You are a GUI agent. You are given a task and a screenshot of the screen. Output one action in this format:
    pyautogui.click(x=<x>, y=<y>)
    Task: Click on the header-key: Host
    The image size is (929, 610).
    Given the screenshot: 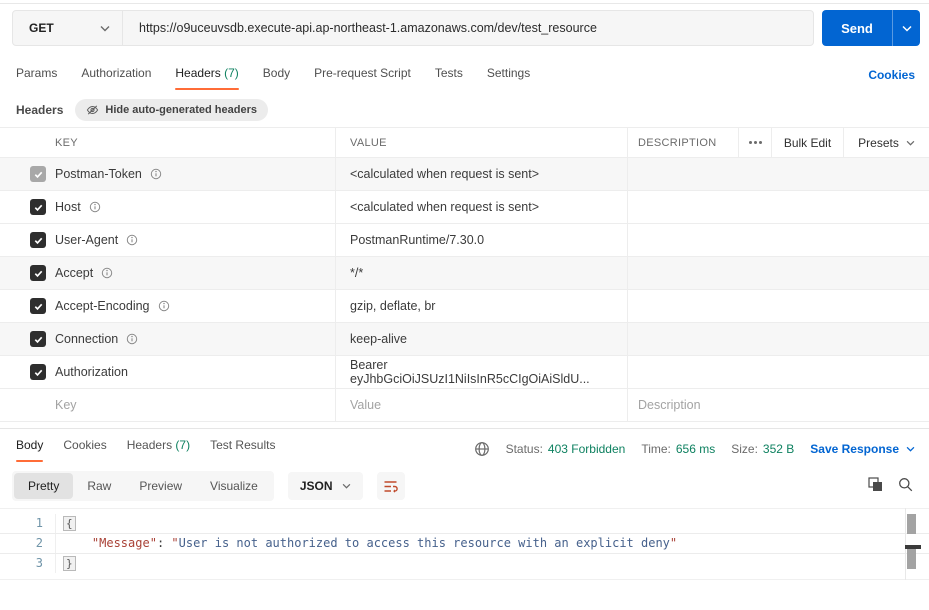 What is the action you would take?
    pyautogui.click(x=68, y=207)
    